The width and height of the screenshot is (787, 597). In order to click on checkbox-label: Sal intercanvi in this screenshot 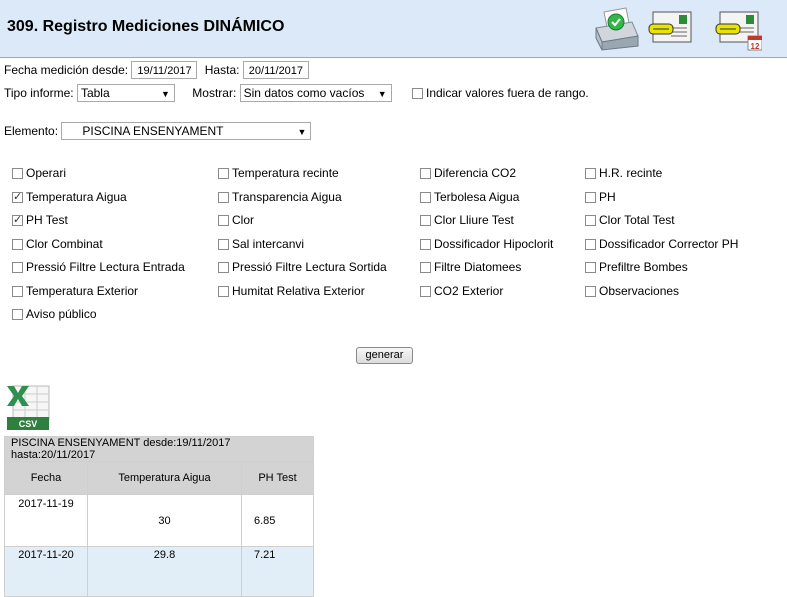, I will do `click(268, 243)`.